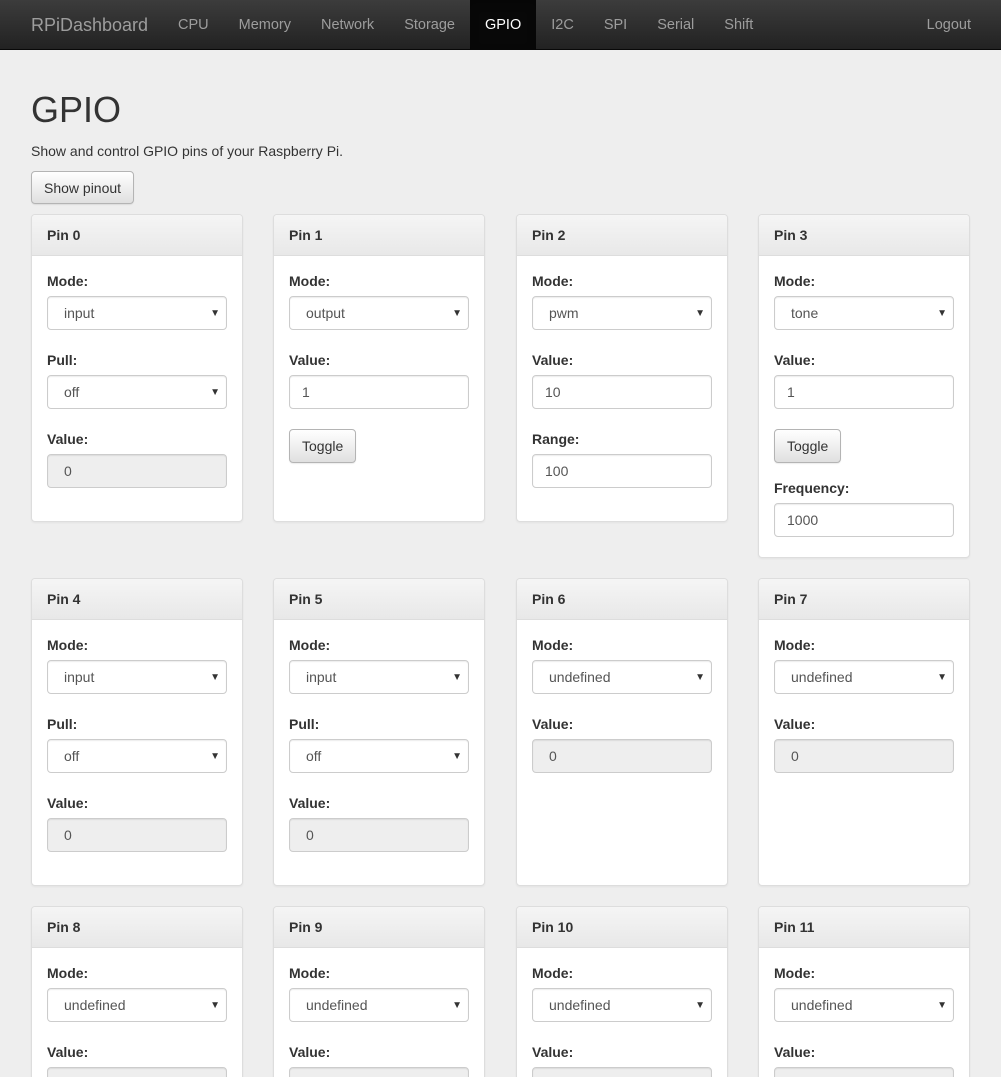 The height and width of the screenshot is (1077, 1001). Describe the element at coordinates (622, 235) in the screenshot. I see `pin-title: Pin 2` at that location.